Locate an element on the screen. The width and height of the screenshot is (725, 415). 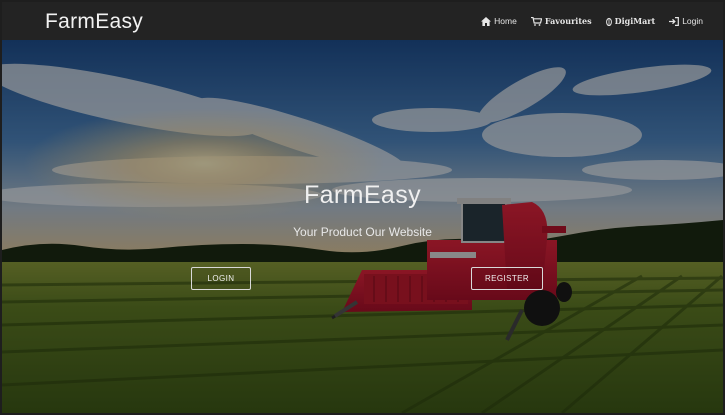
hero-title: FarmEasy is located at coordinates (362, 195).